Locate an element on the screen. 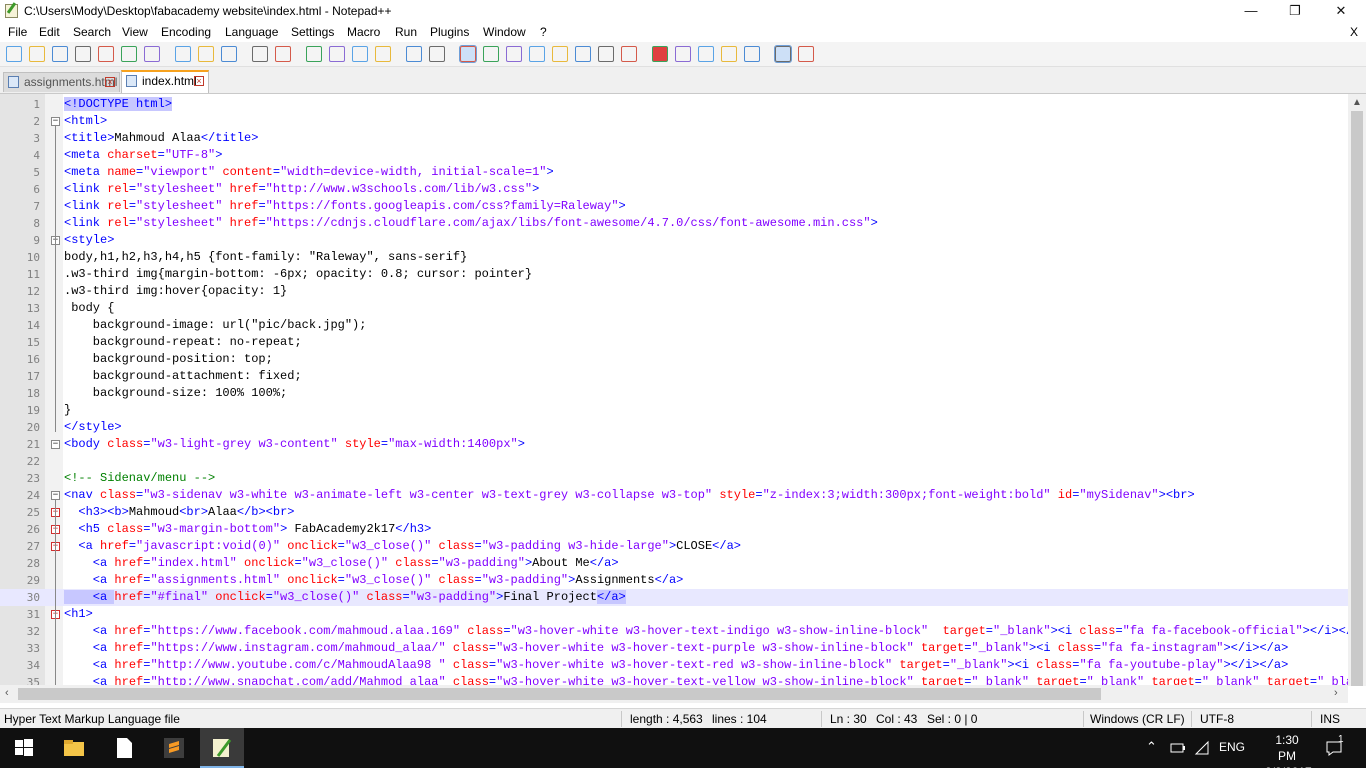 The width and height of the screenshot is (1366, 780). code-line: 23 <!-- Sidenav/menu --> is located at coordinates (674, 478).